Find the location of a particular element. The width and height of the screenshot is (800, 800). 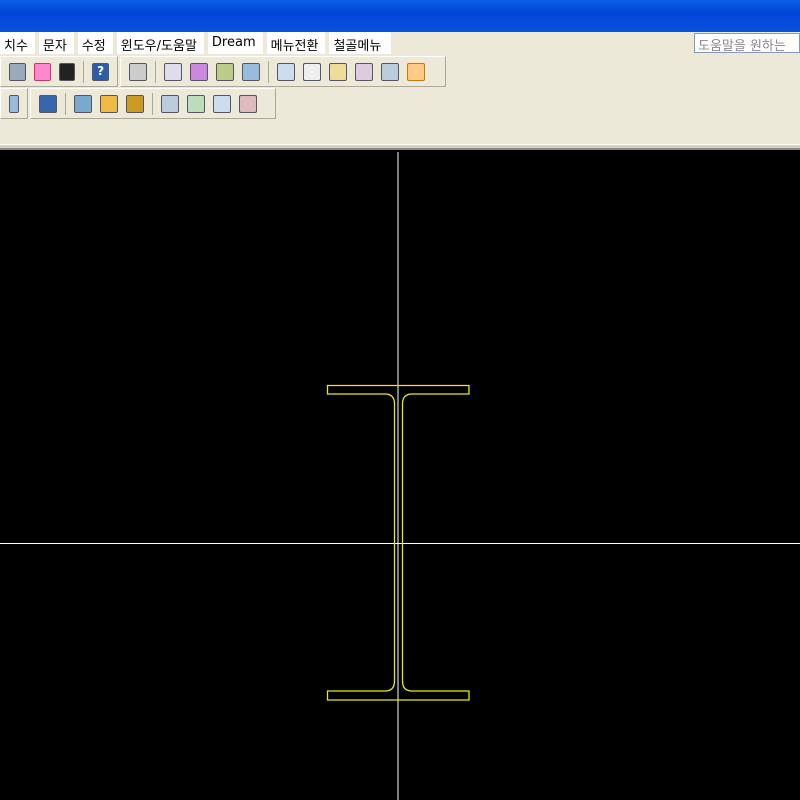

menu-dimension: 치수 is located at coordinates (17, 43).